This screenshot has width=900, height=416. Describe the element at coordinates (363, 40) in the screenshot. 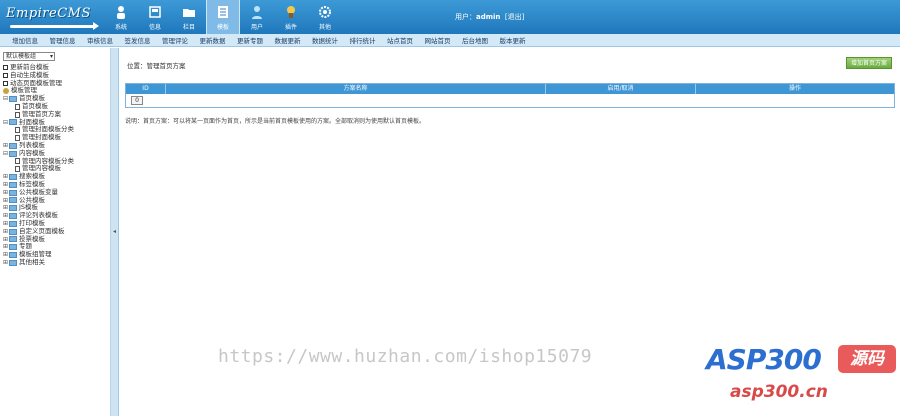

I see `quick-link: 排行统计` at that location.